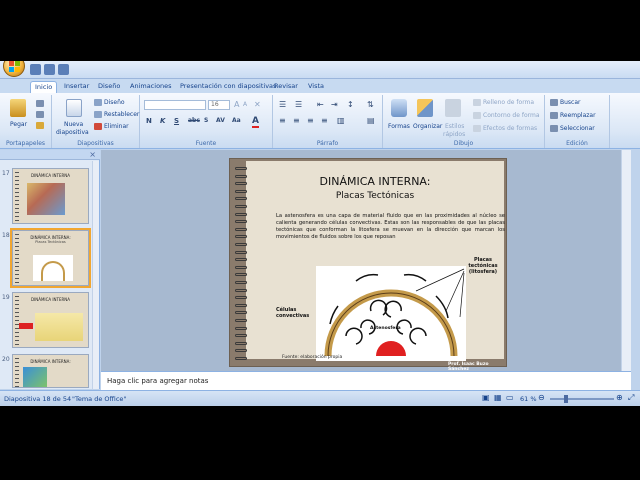  What do you see at coordinates (296, 120) in the screenshot?
I see `align-center-icon: ≡` at bounding box center [296, 120].